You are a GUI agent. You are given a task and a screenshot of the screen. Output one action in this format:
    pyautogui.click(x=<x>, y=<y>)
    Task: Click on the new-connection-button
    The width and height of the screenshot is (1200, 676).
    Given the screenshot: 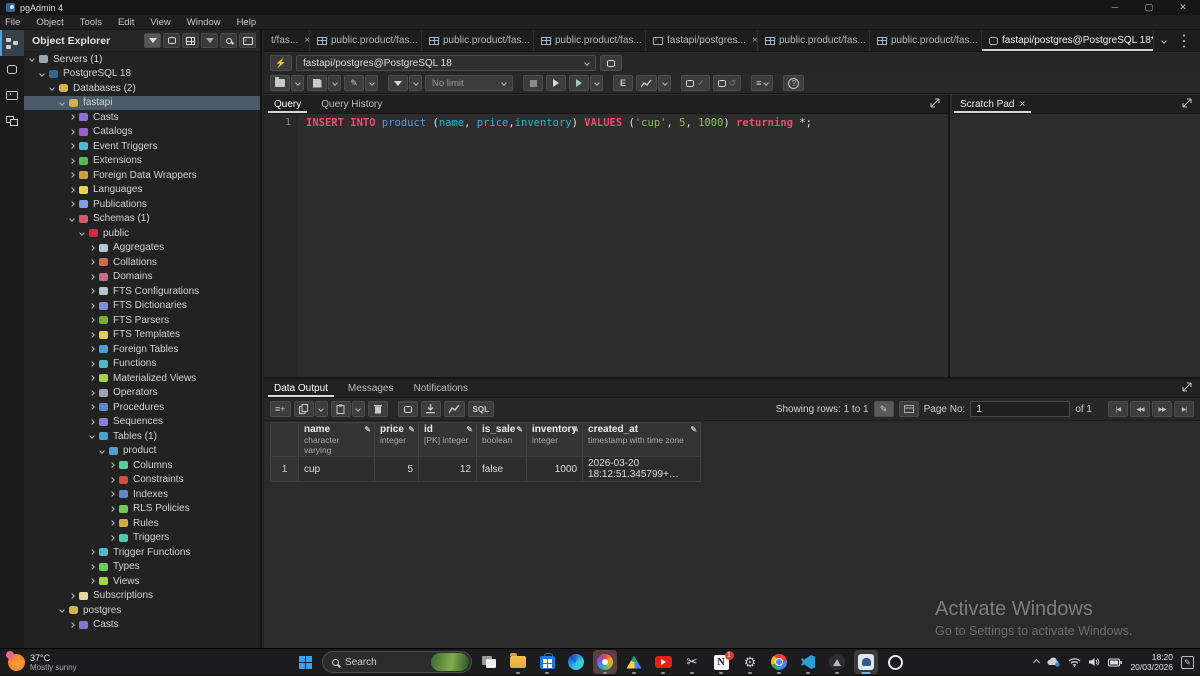 What is the action you would take?
    pyautogui.click(x=611, y=63)
    